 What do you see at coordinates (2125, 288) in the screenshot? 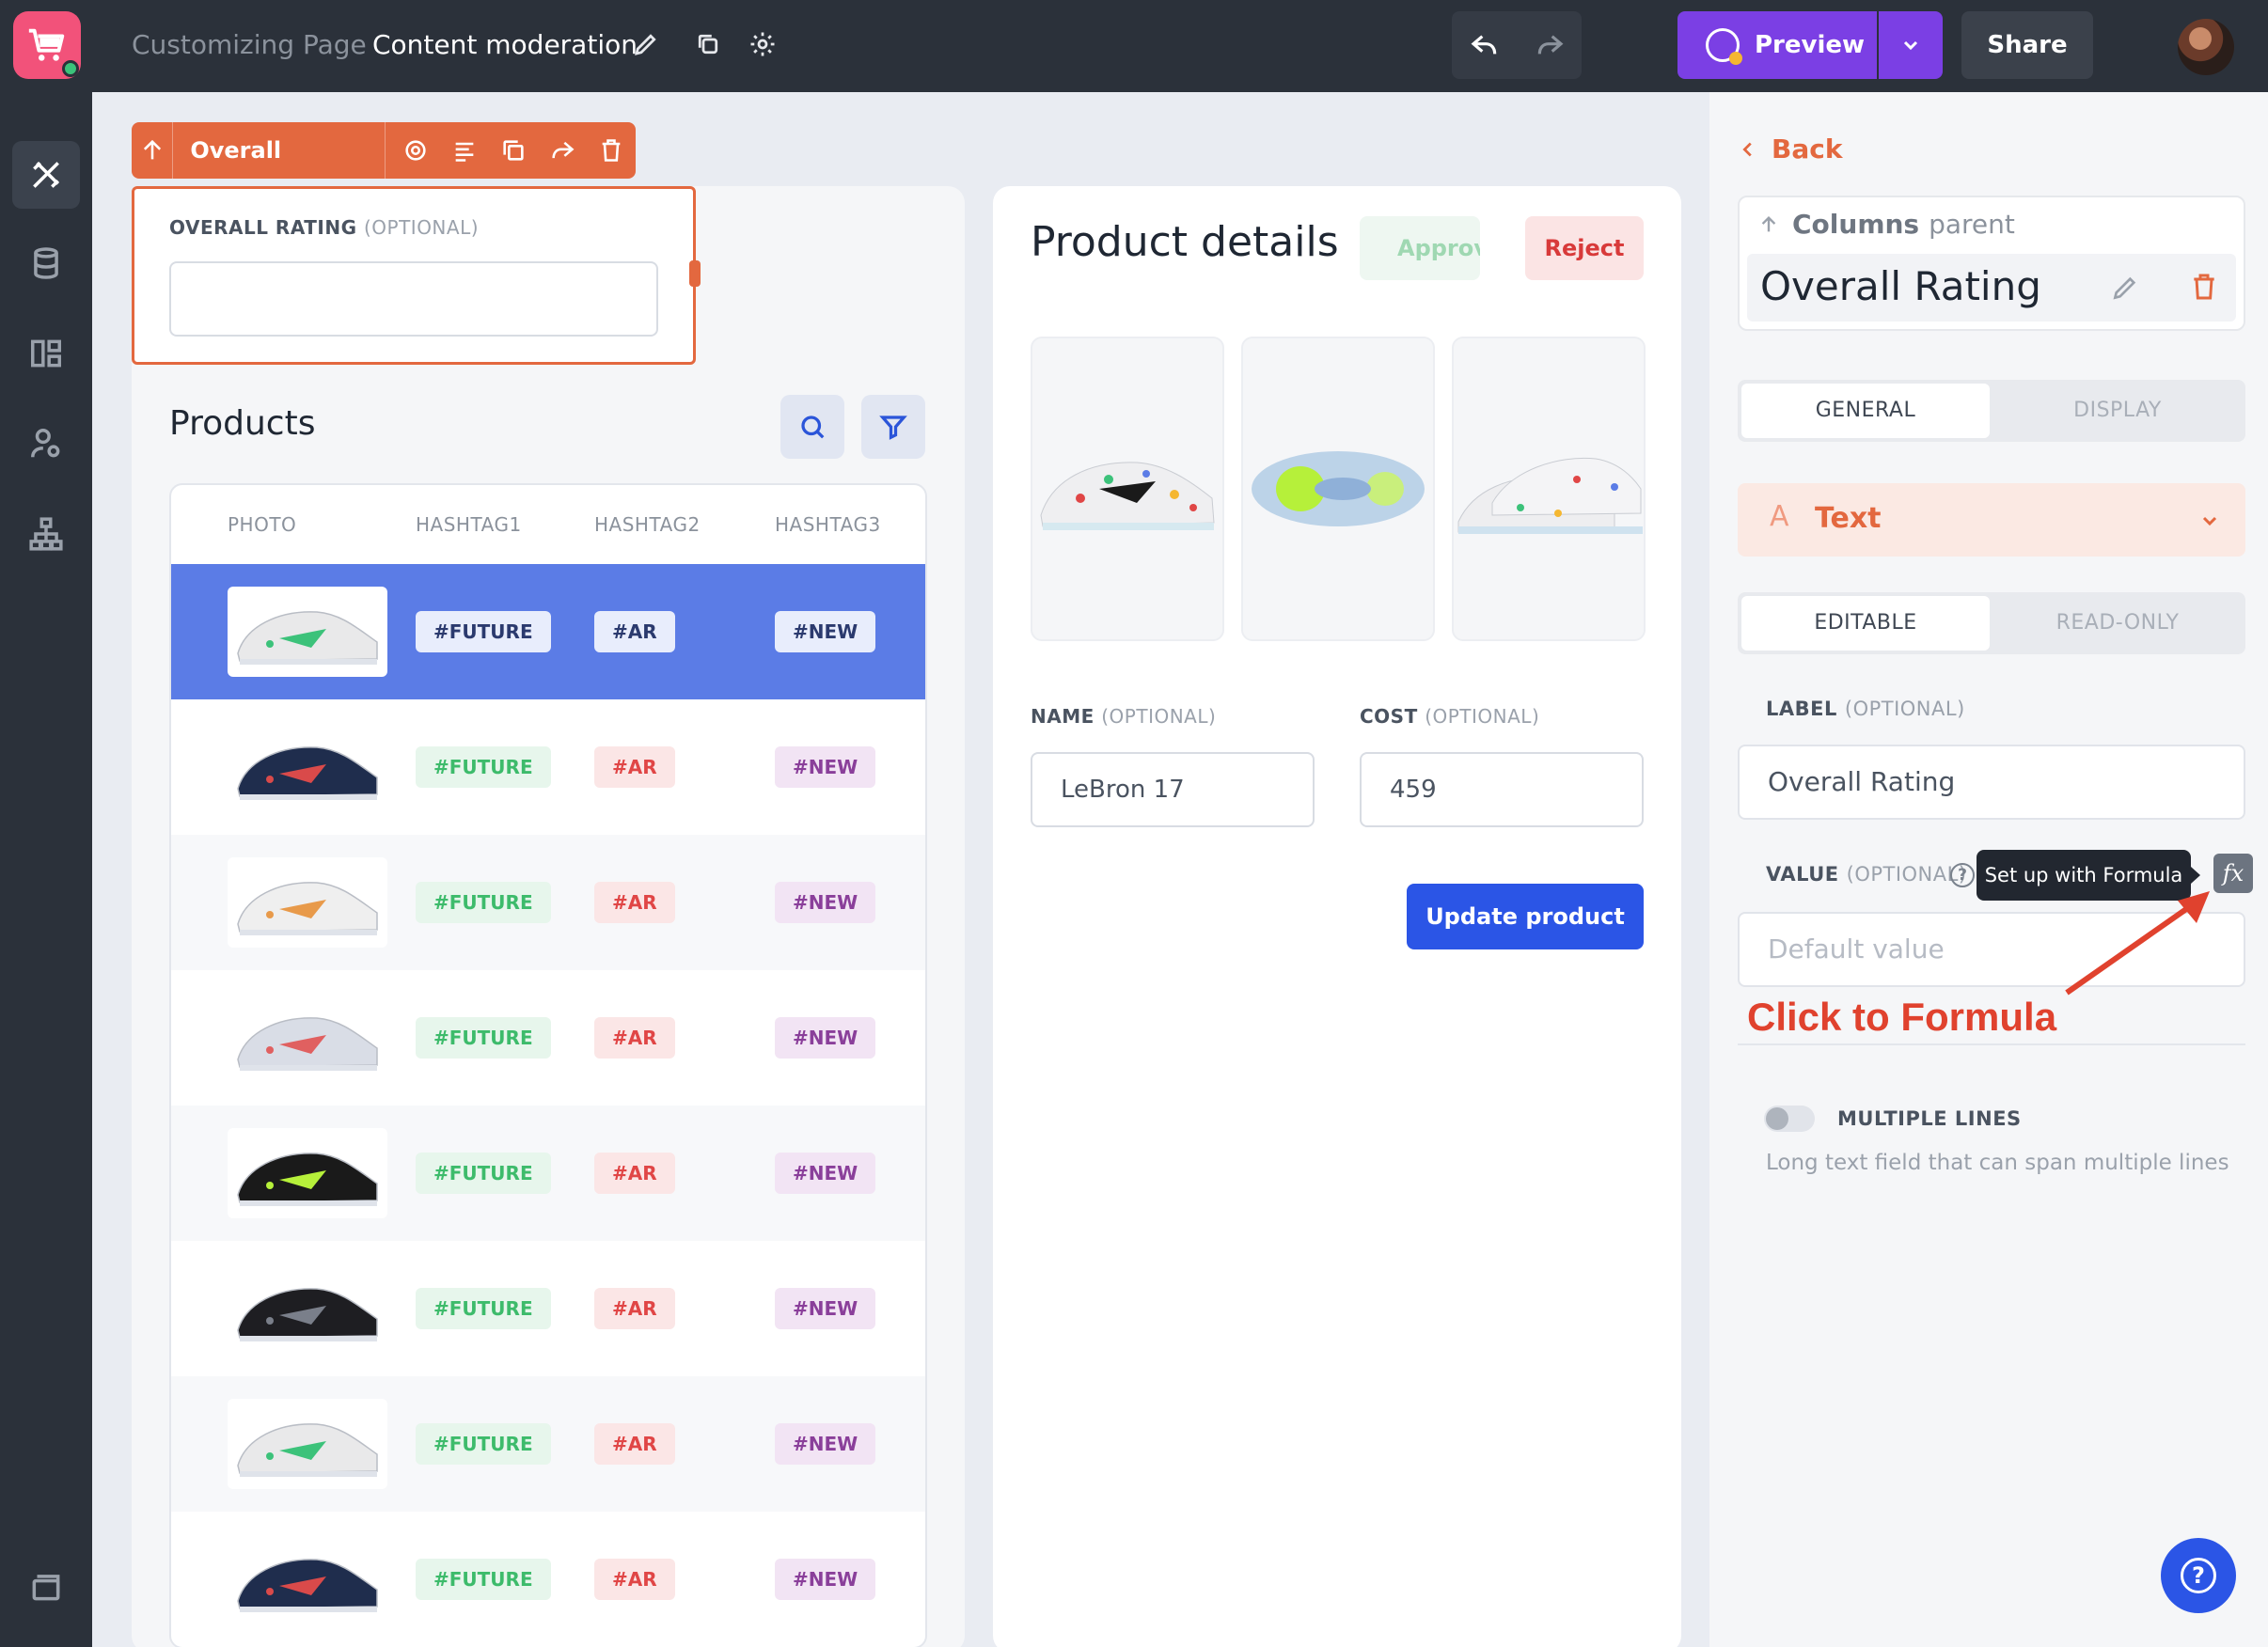
I see `rename-pencil-icon` at bounding box center [2125, 288].